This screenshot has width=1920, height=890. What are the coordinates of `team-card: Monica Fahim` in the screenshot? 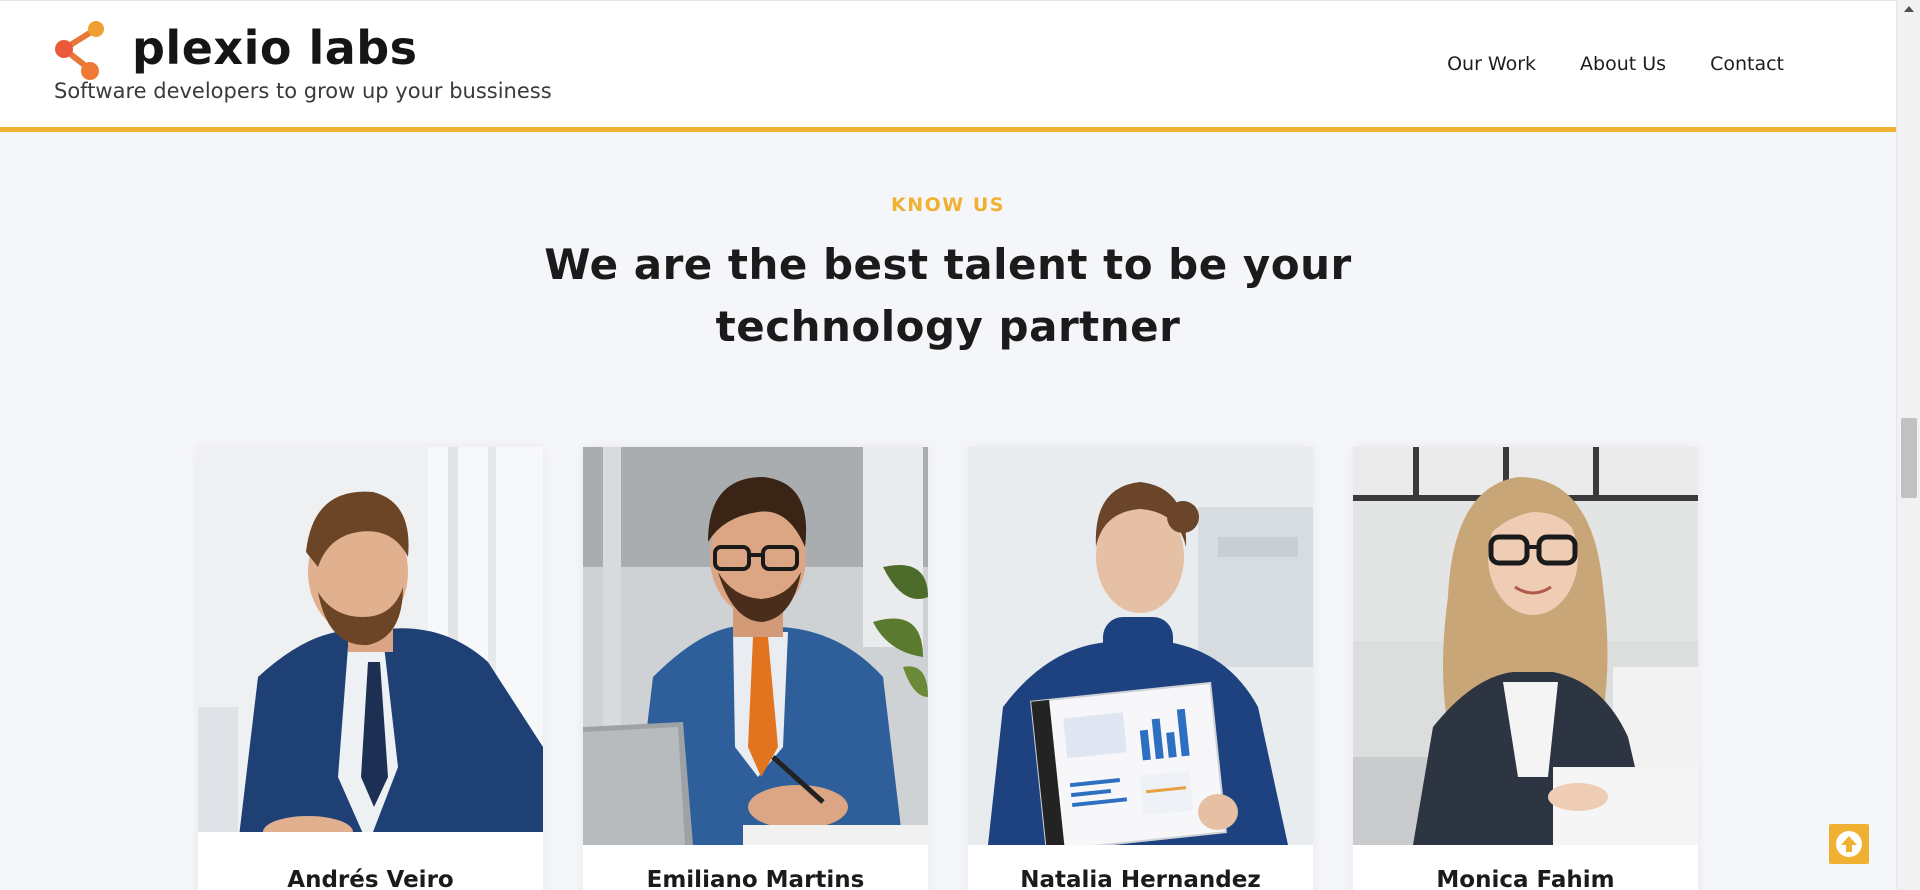 It's located at (1525, 668).